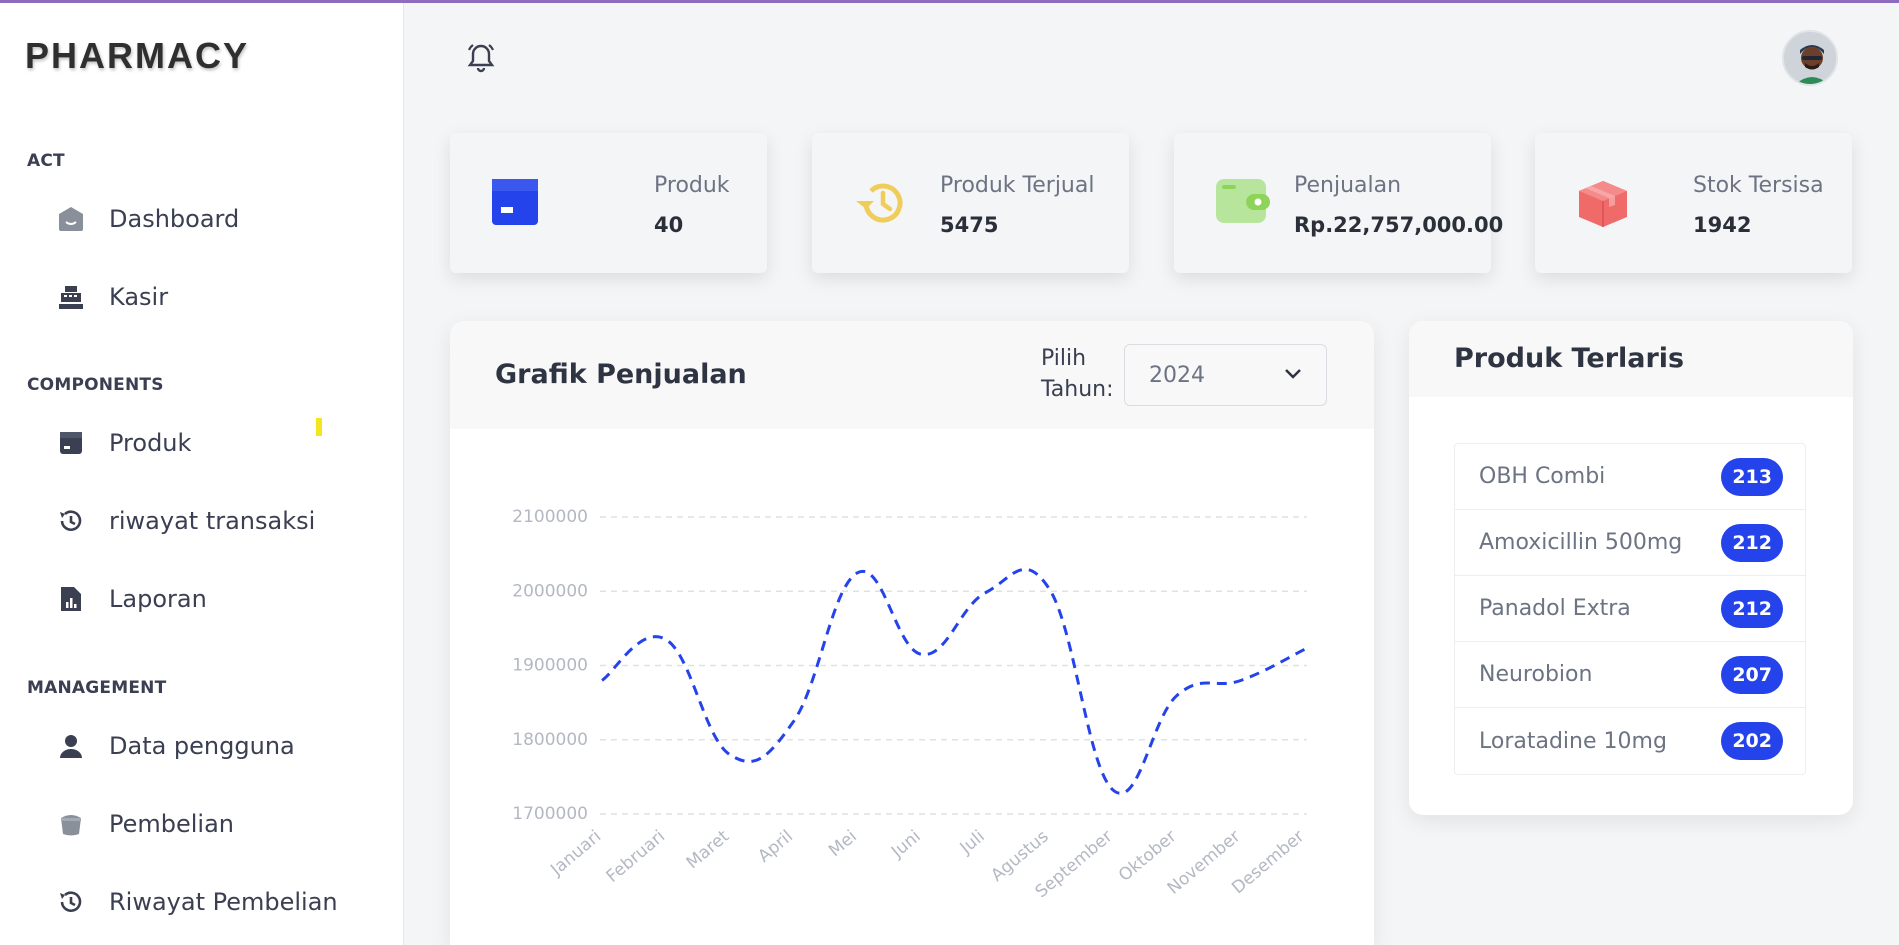  What do you see at coordinates (1630, 675) in the screenshot?
I see `list-item: Neurobion 207` at bounding box center [1630, 675].